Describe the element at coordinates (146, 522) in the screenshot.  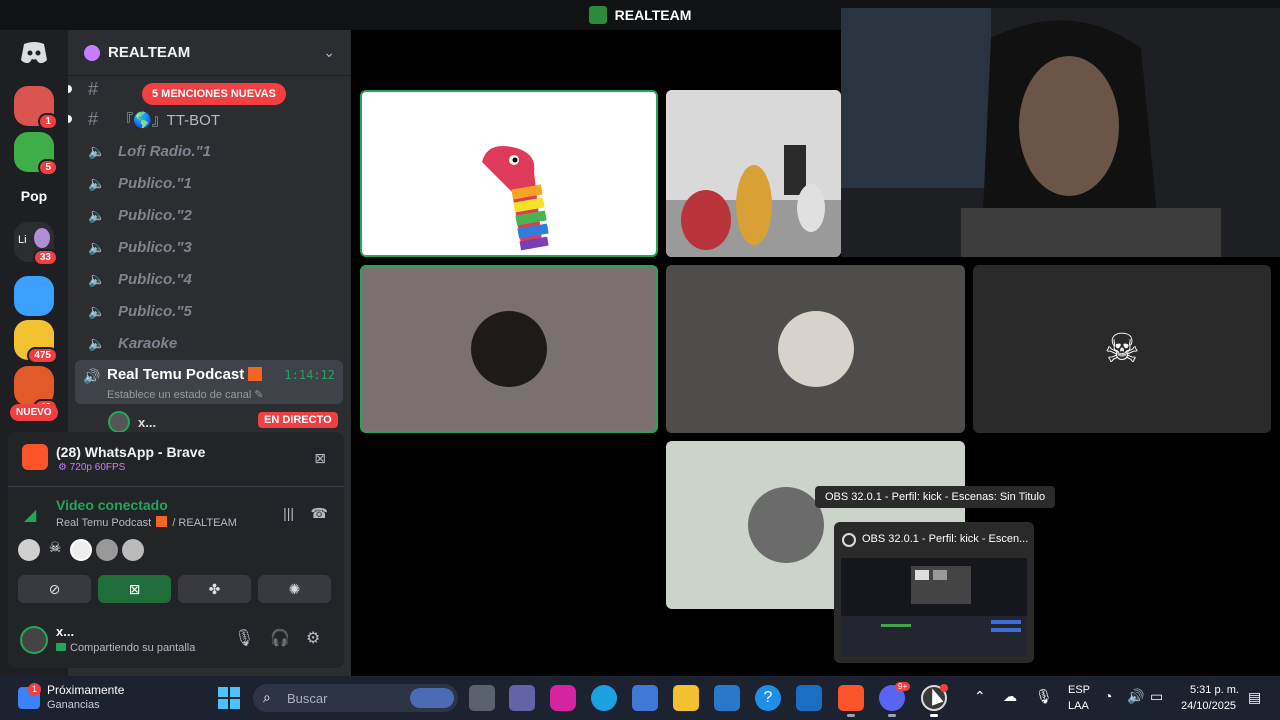
I see `connection-channel: Real Temu Podcast / REALTEAM` at that location.